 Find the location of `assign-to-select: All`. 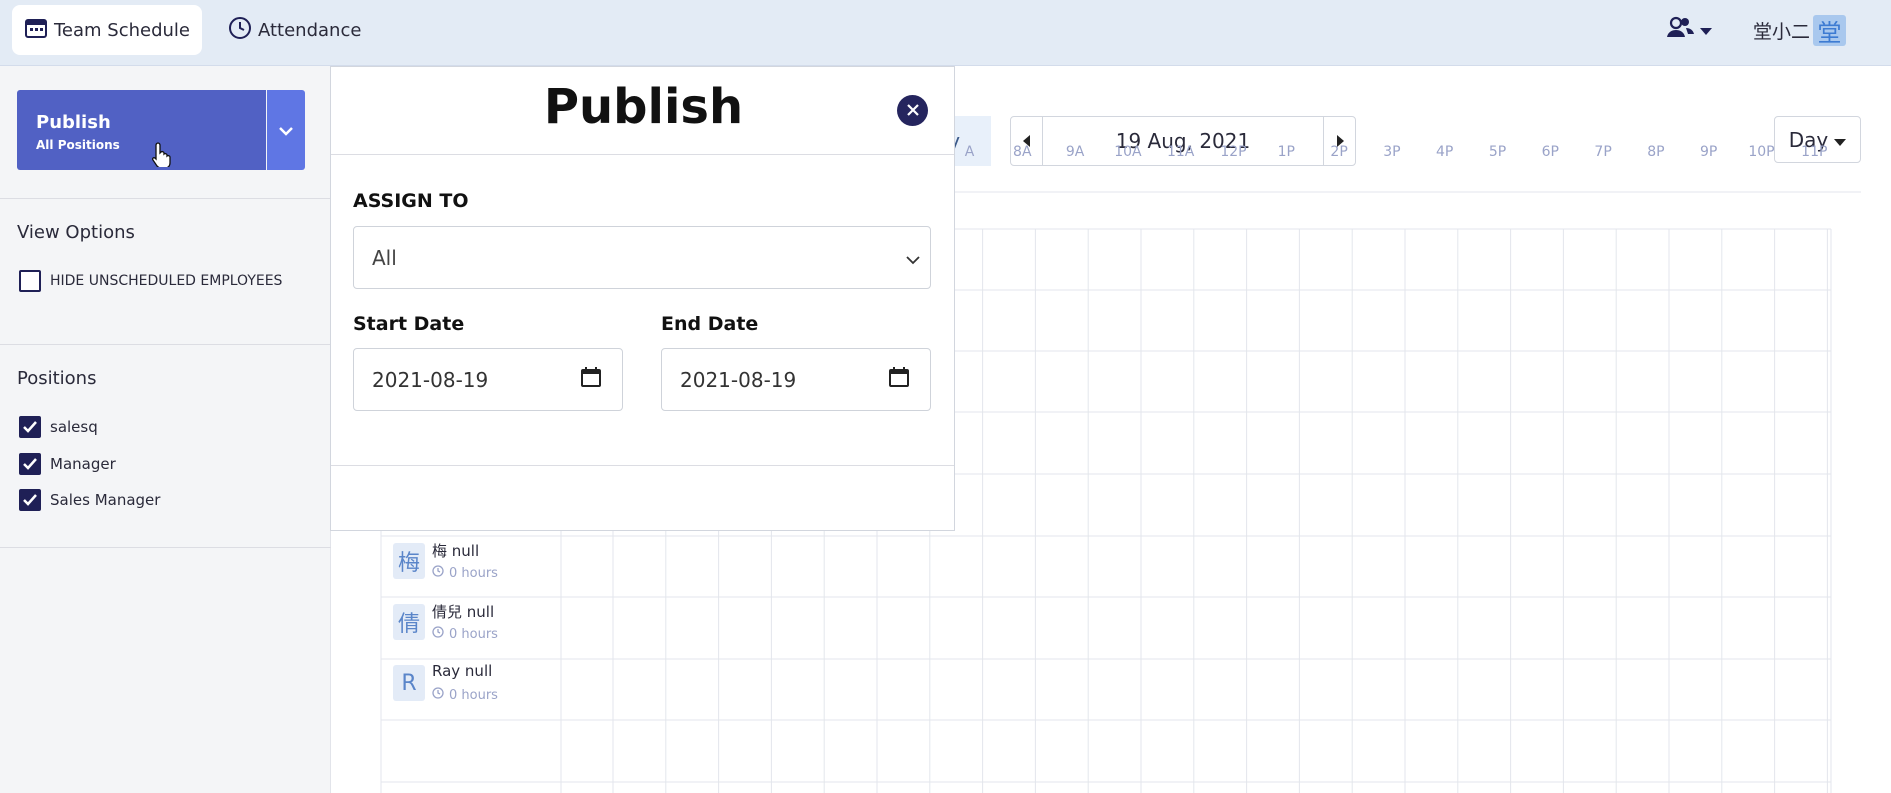

assign-to-select: All is located at coordinates (642, 257).